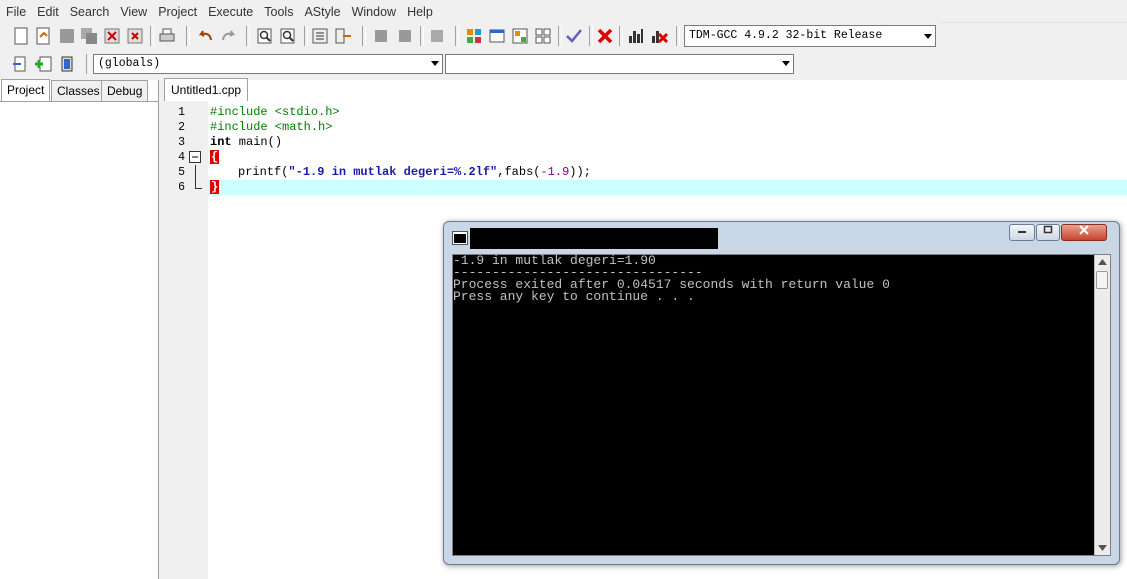  Describe the element at coordinates (181, 127) in the screenshot. I see `line-number: 2` at that location.